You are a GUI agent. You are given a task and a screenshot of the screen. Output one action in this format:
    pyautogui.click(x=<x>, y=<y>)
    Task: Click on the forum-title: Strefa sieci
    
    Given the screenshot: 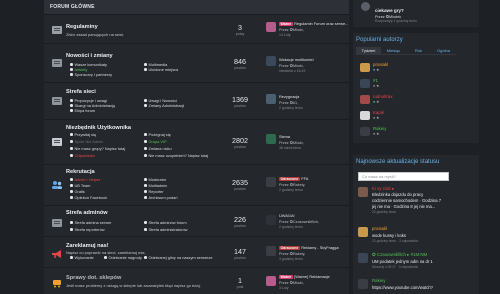 What is the action you would take?
    pyautogui.click(x=81, y=92)
    